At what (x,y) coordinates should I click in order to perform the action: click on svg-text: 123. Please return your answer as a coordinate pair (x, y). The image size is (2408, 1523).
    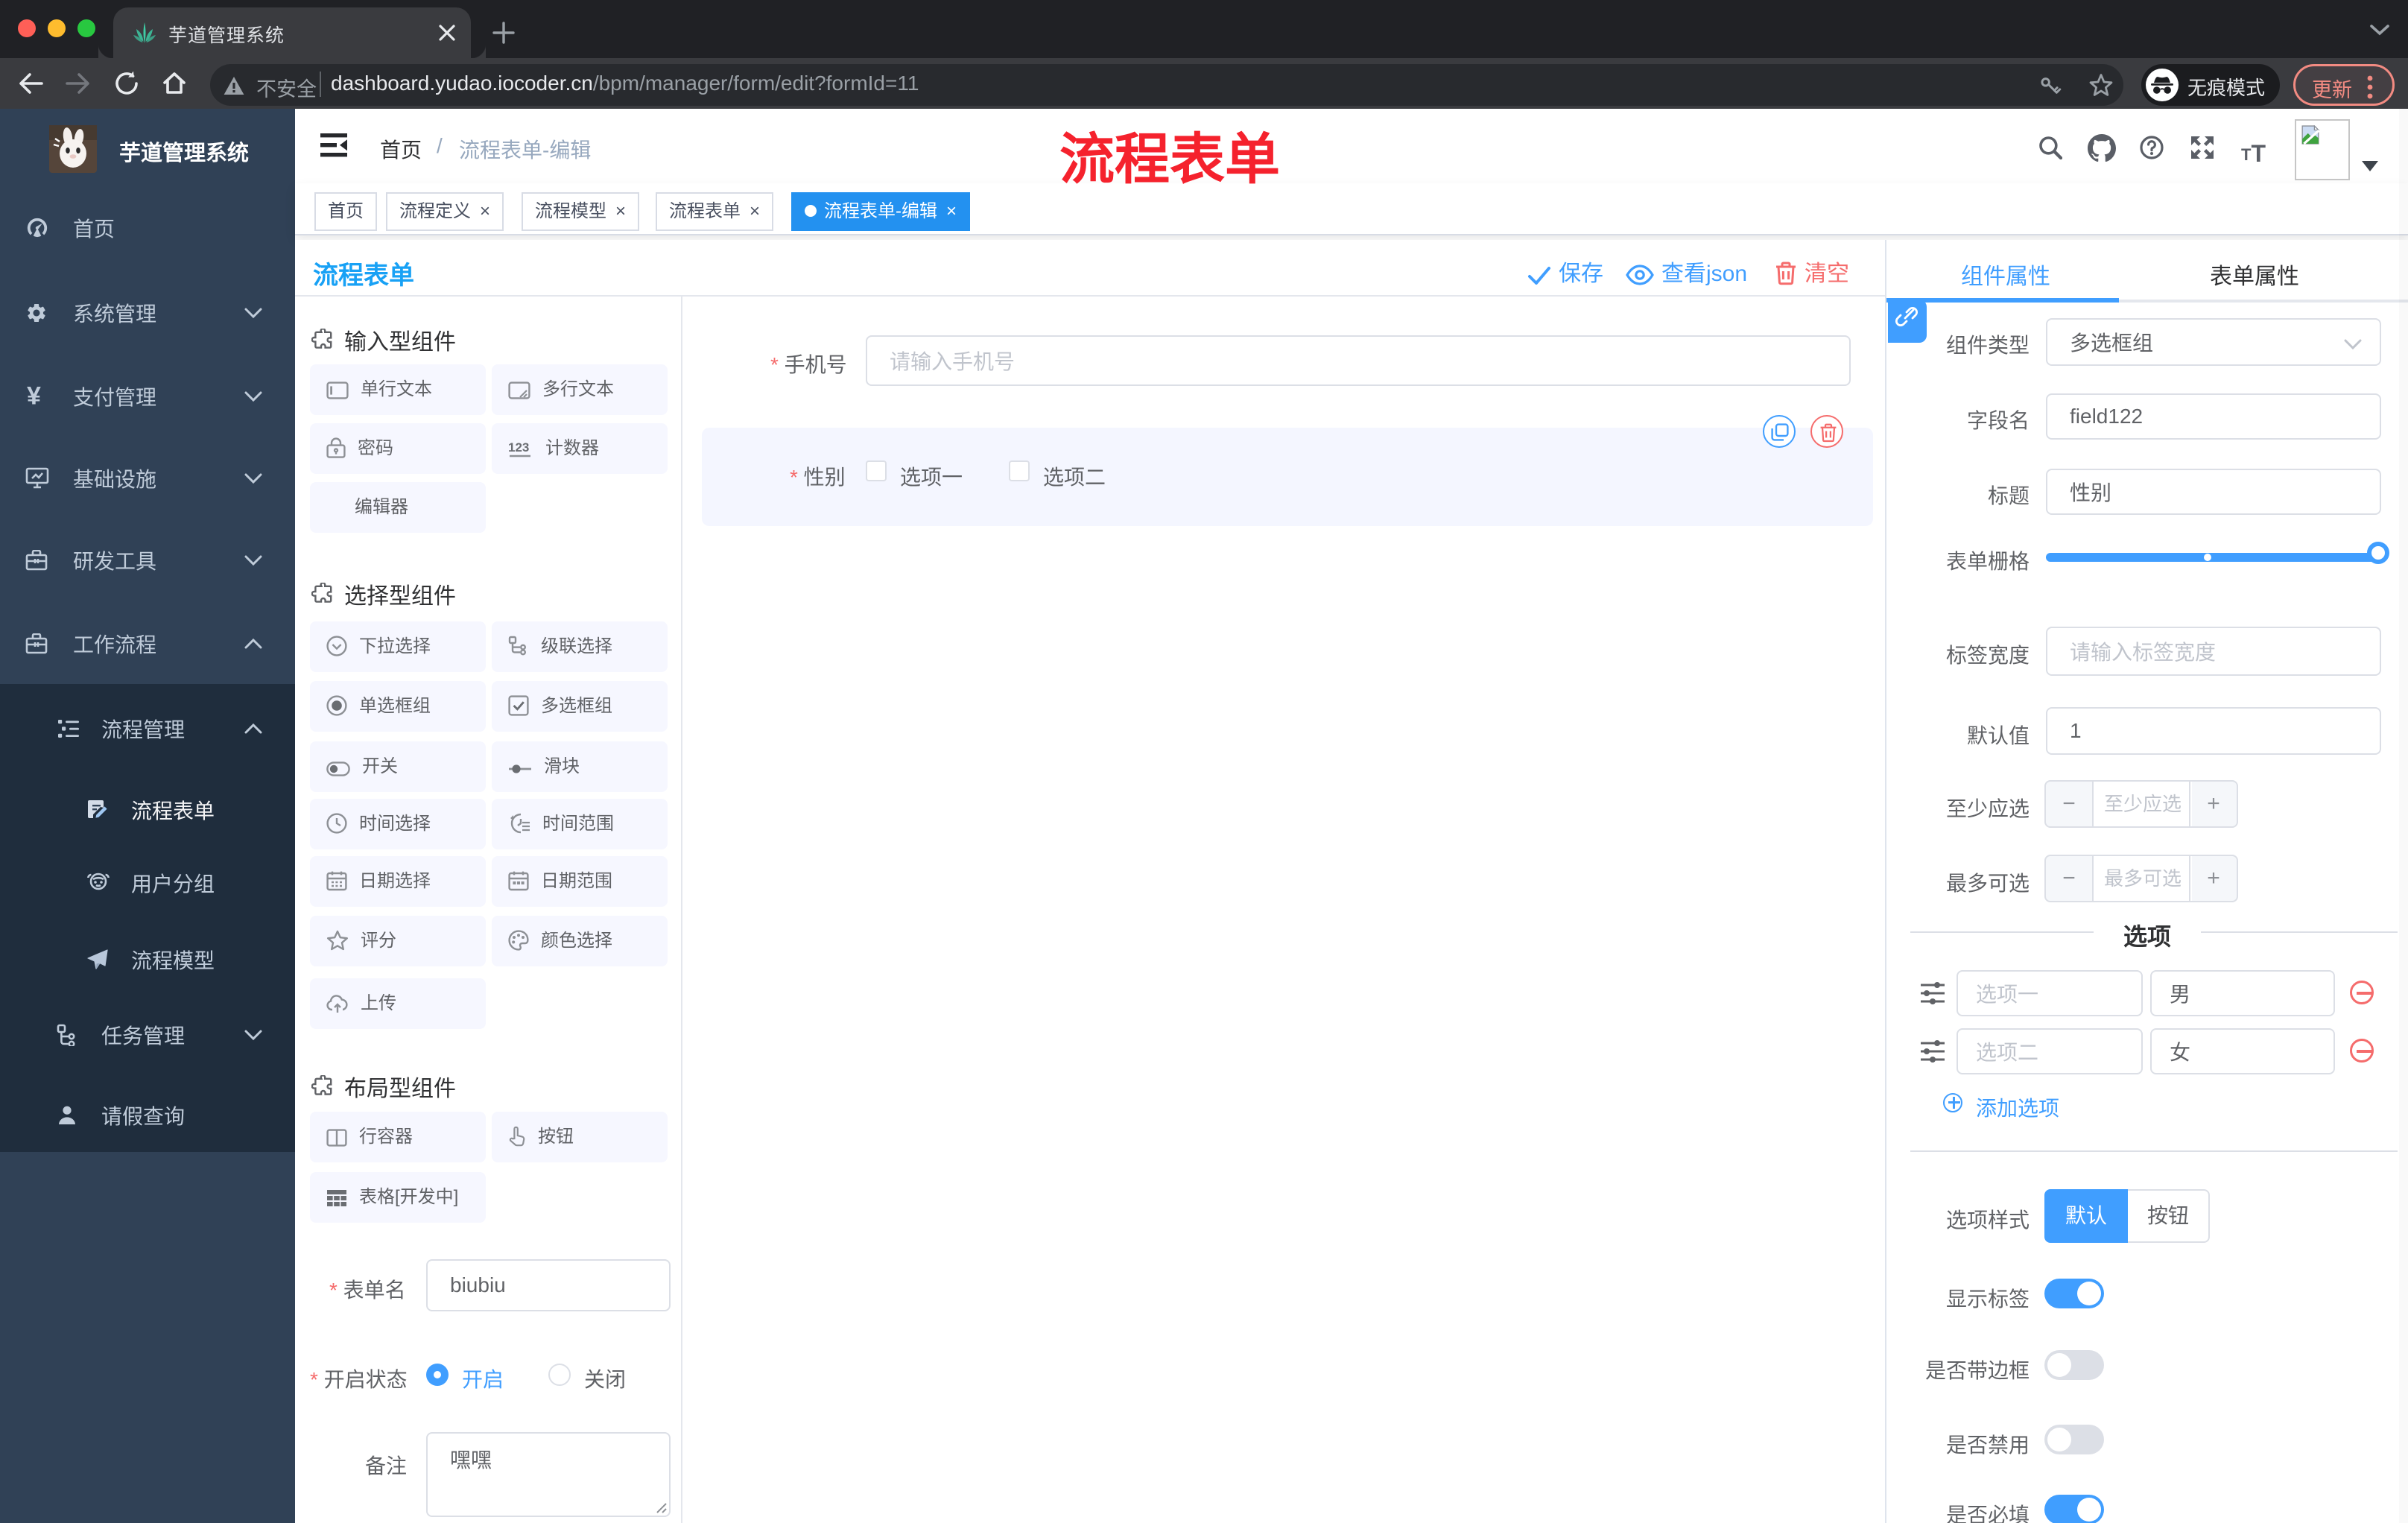
    Looking at the image, I should click on (518, 447).